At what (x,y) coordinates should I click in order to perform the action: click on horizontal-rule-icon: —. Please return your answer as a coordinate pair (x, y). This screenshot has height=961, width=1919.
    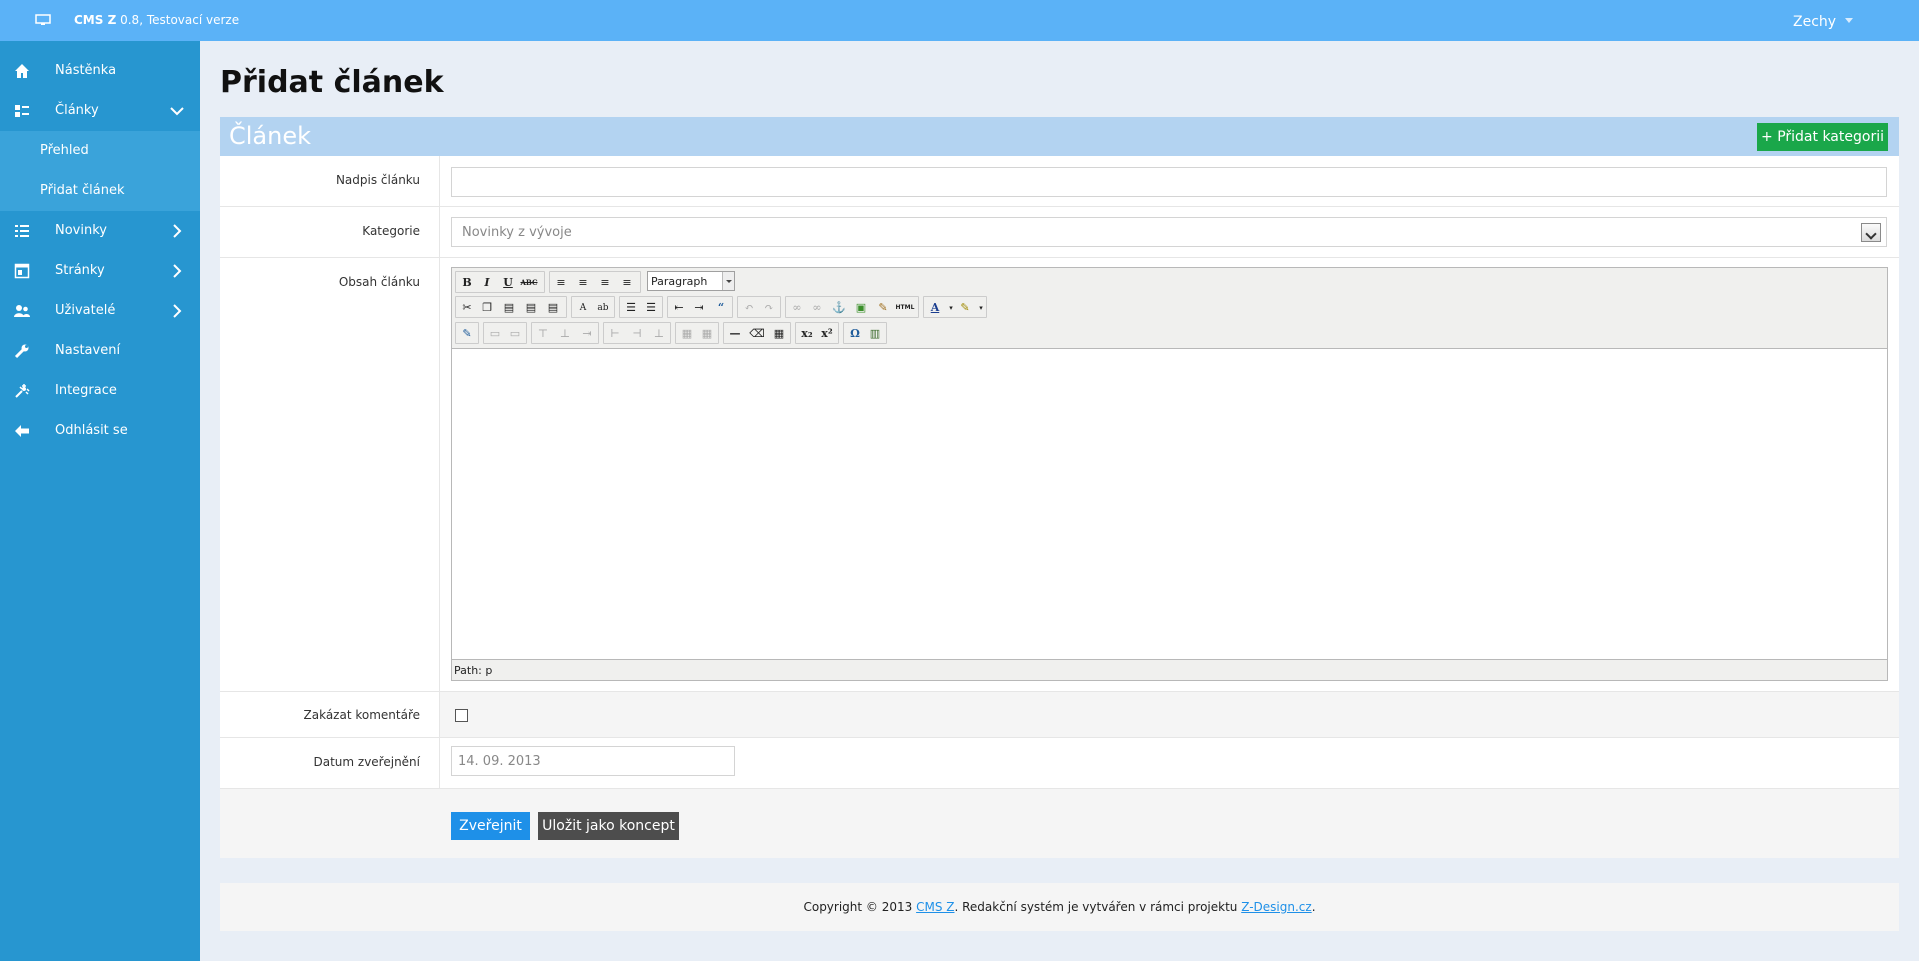
    Looking at the image, I should click on (735, 334).